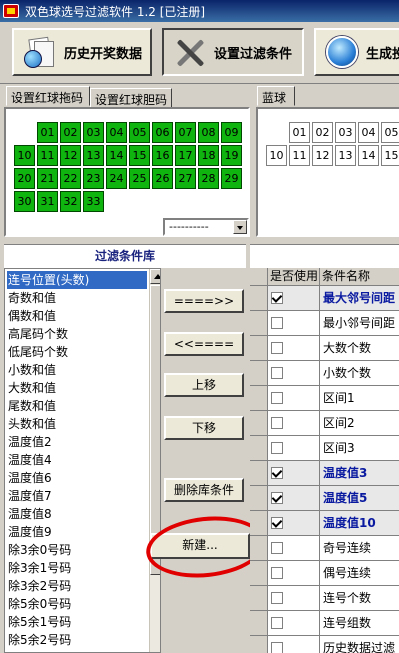  What do you see at coordinates (77, 604) in the screenshot?
I see `library-item: 除5余0号码` at bounding box center [77, 604].